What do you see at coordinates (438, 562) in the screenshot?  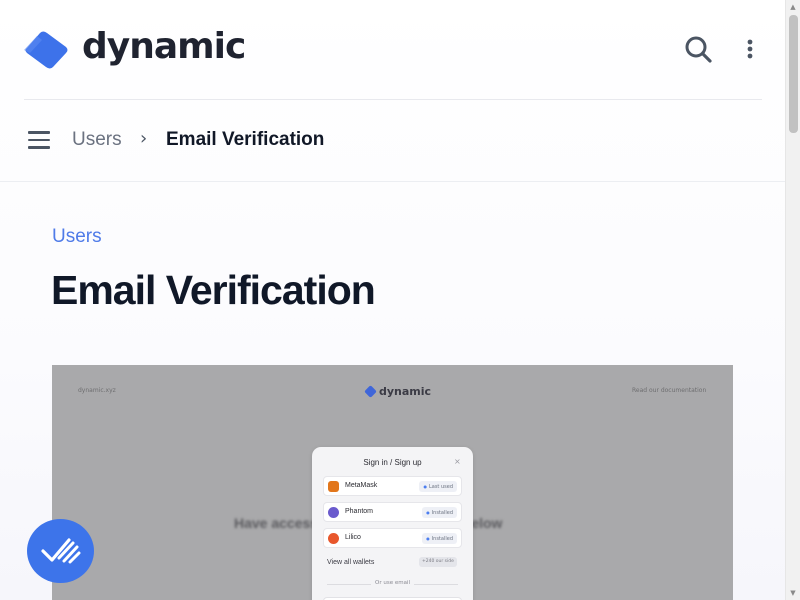 I see `wallet-count-badge: +240 our side` at bounding box center [438, 562].